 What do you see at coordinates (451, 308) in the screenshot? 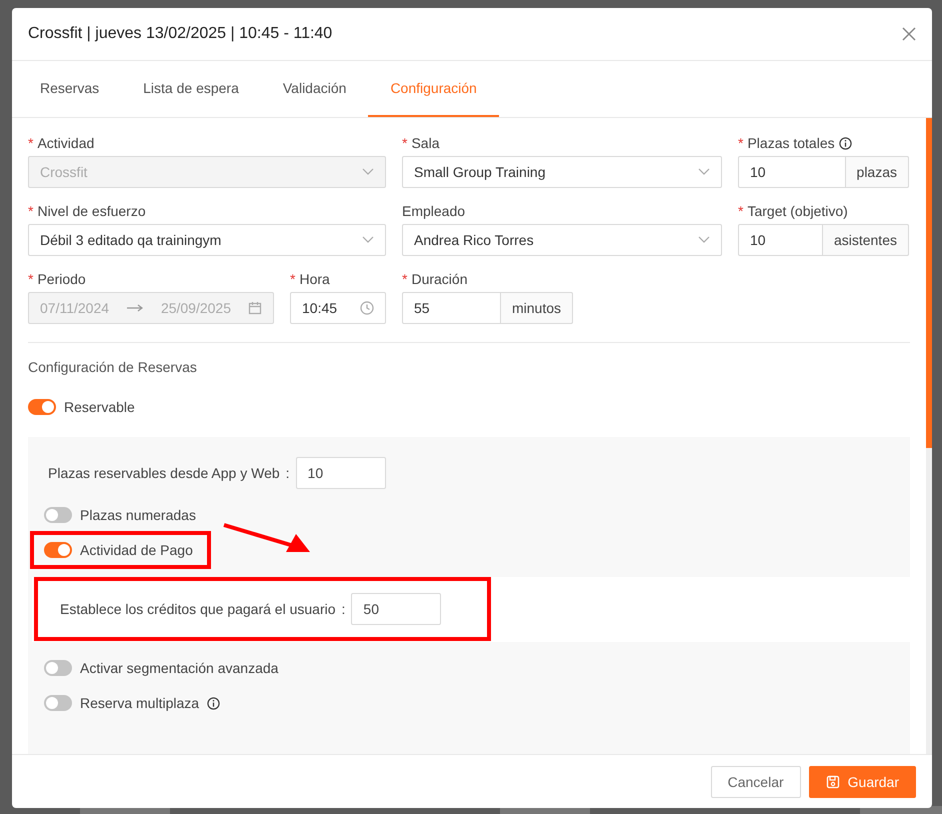
I see `input-field: 55` at bounding box center [451, 308].